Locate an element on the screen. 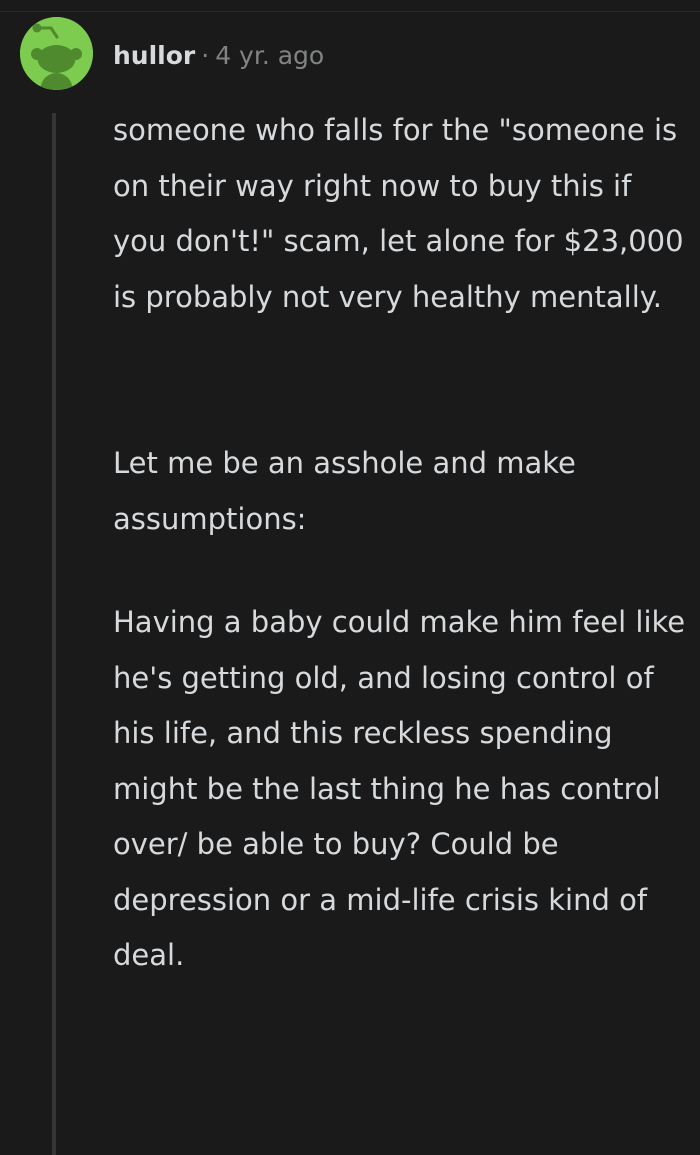 The height and width of the screenshot is (1155, 700). comment-meta: hullor · 4 yr. ago is located at coordinates (218, 56).